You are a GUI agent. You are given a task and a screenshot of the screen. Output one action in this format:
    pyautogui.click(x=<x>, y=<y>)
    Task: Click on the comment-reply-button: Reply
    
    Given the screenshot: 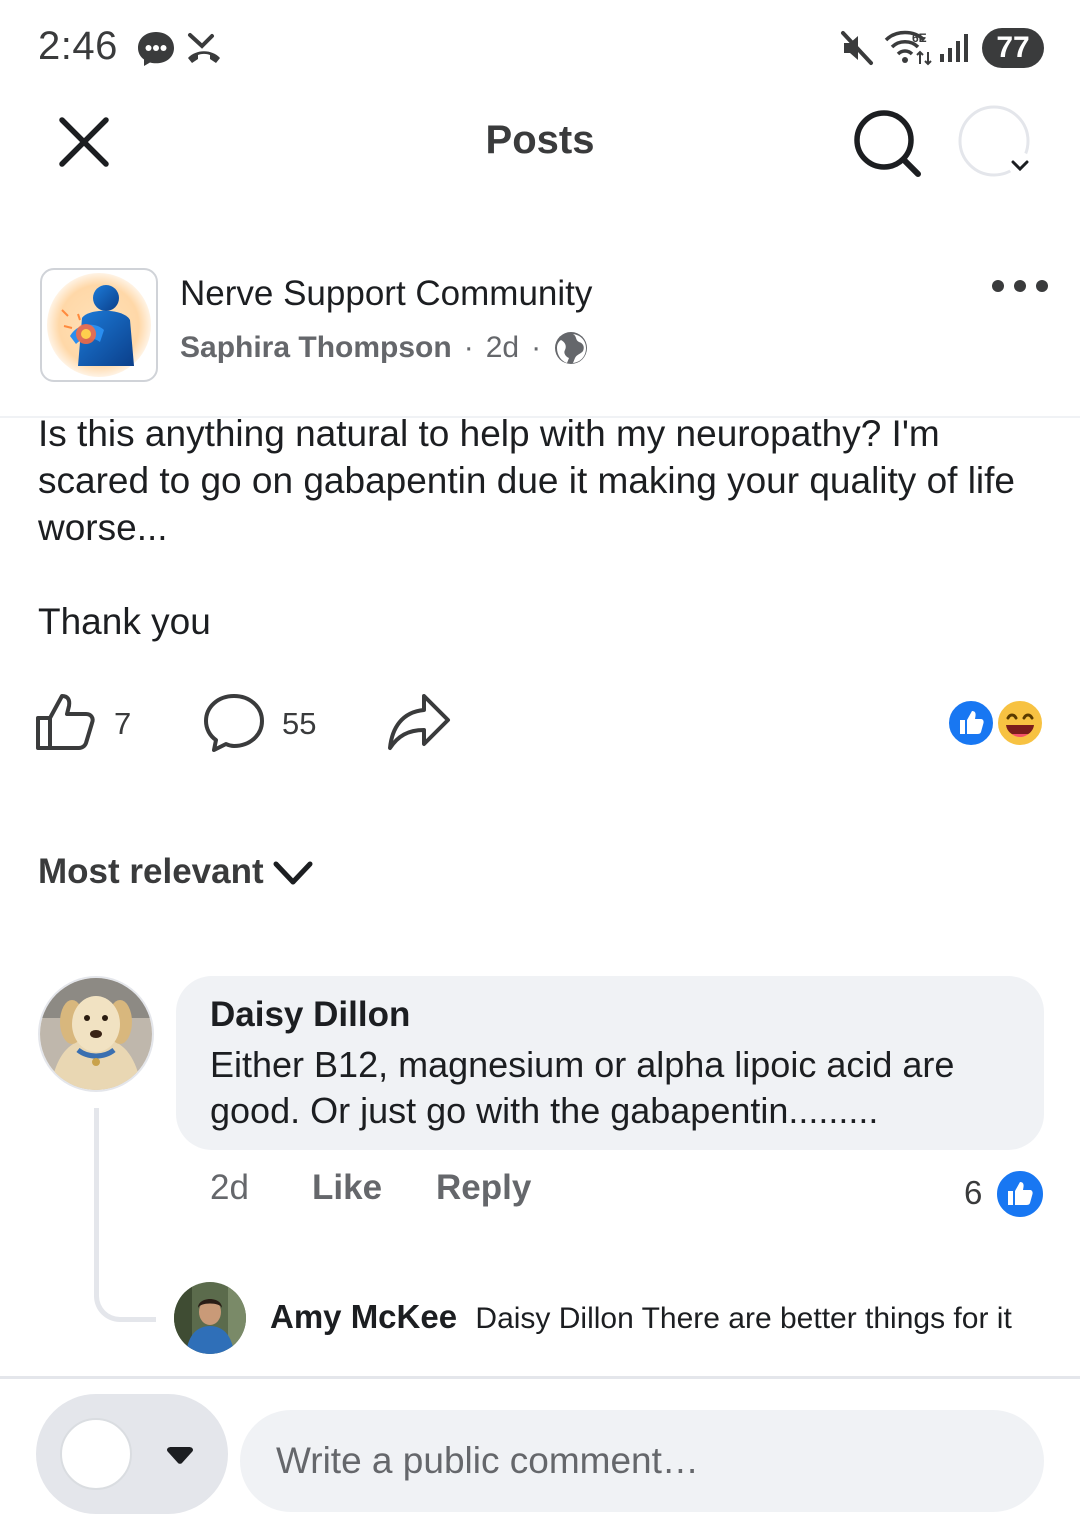 What is the action you would take?
    pyautogui.click(x=483, y=1188)
    